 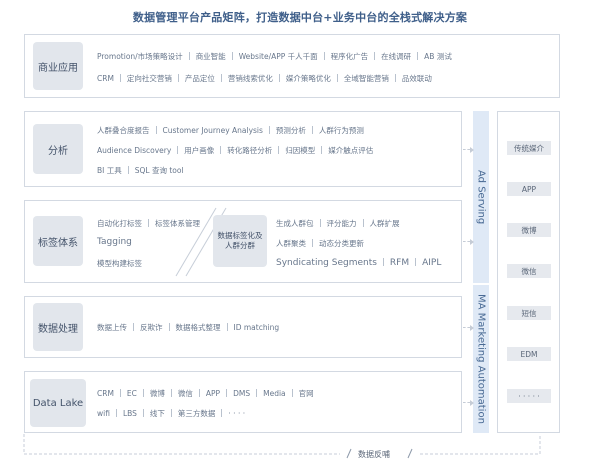 I want to click on tagging-label: 标签体系, so click(x=58, y=241).